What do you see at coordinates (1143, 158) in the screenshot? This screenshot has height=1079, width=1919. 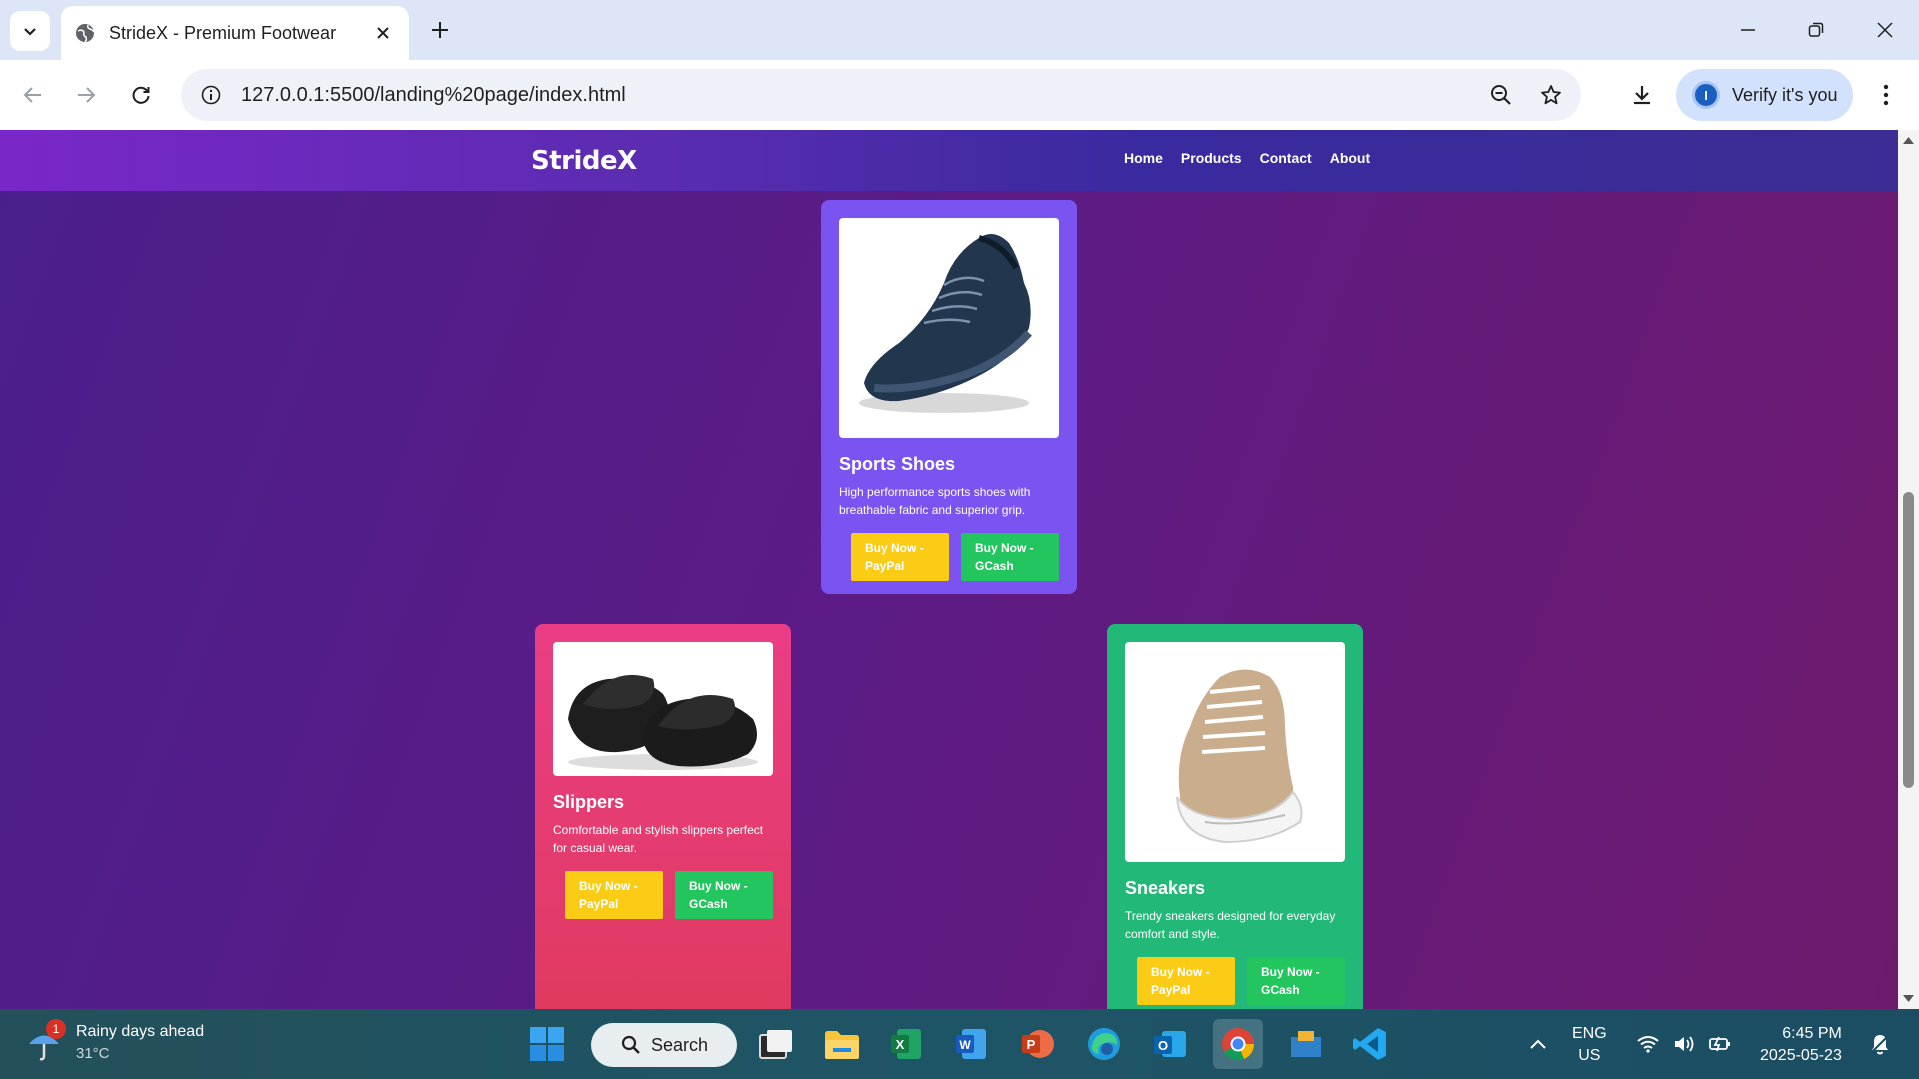 I see `nav-link-home: Home` at bounding box center [1143, 158].